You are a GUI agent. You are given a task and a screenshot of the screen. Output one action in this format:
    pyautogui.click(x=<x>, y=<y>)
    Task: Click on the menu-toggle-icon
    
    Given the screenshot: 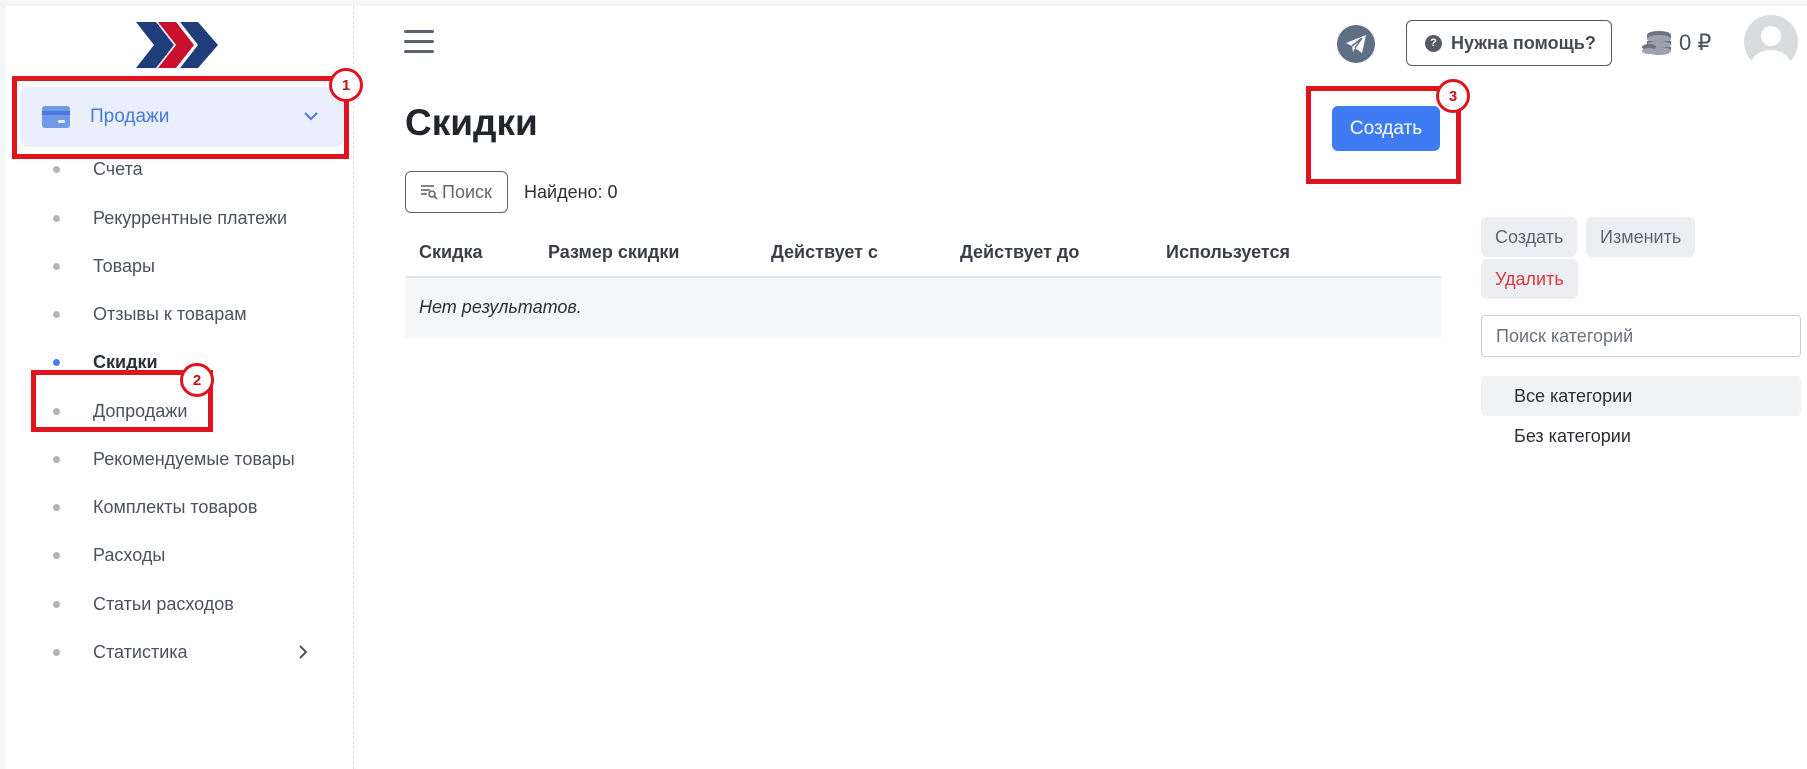 What is the action you would take?
    pyautogui.click(x=419, y=44)
    